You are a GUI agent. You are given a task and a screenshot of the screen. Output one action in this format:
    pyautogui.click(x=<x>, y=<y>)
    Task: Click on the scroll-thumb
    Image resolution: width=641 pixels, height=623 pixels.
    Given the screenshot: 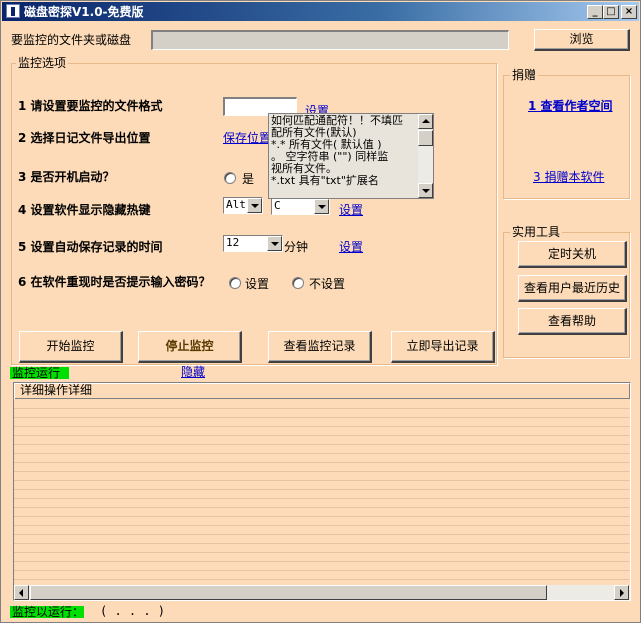 What is the action you would take?
    pyautogui.click(x=425, y=138)
    